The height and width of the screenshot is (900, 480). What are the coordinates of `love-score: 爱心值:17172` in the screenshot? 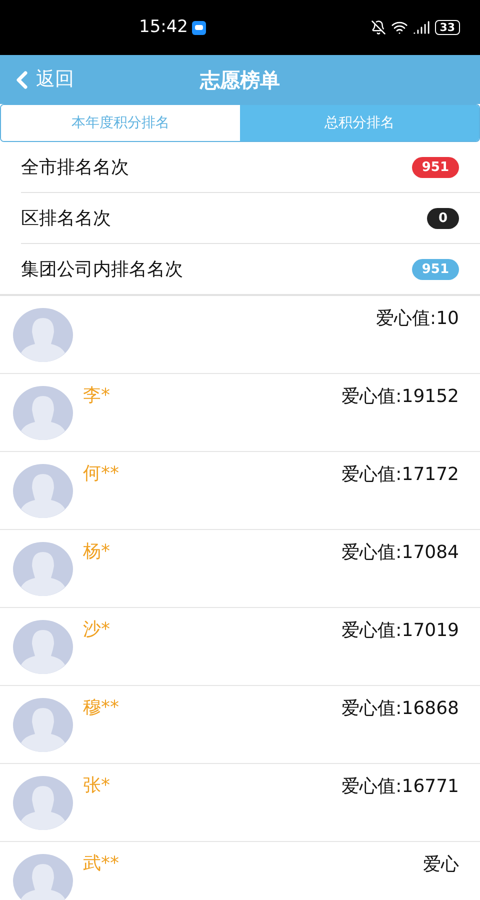 It's located at (400, 475).